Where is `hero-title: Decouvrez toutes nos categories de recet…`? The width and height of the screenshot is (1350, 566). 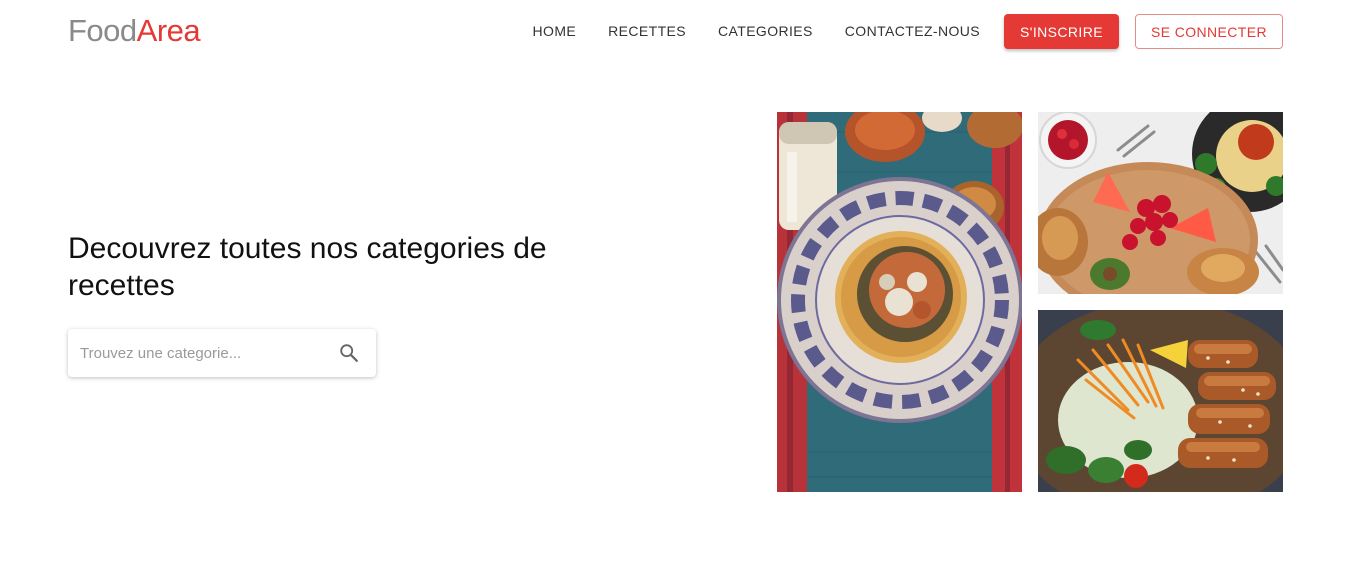
hero-title: Decouvrez toutes nos categories de recet… is located at coordinates (307, 267).